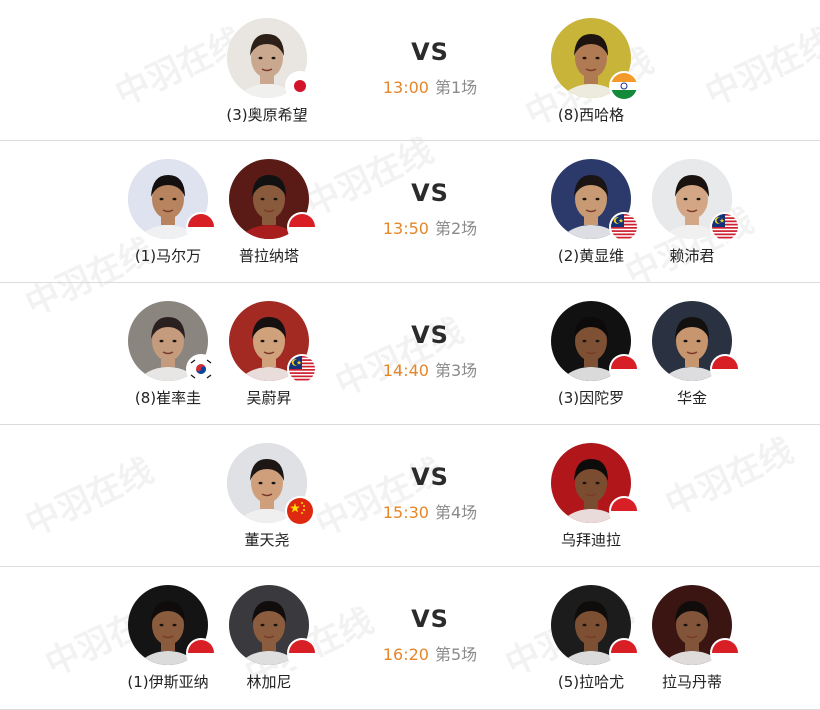 The height and width of the screenshot is (710, 820). Describe the element at coordinates (430, 369) in the screenshot. I see `match-meta: 14:40 第3场` at that location.